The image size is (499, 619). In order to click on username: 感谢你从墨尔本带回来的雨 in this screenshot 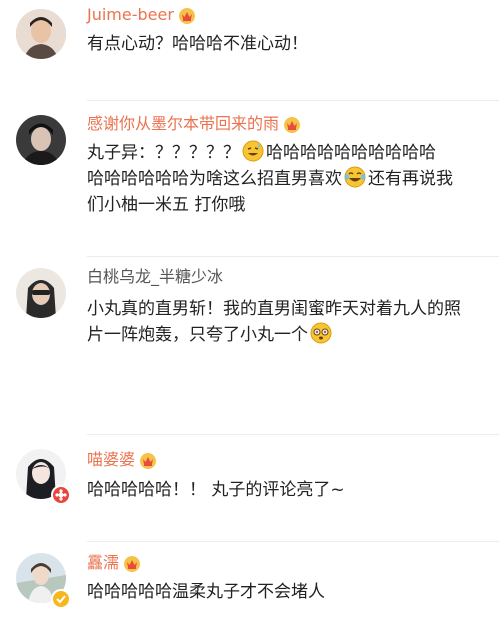, I will do `click(194, 124)`.